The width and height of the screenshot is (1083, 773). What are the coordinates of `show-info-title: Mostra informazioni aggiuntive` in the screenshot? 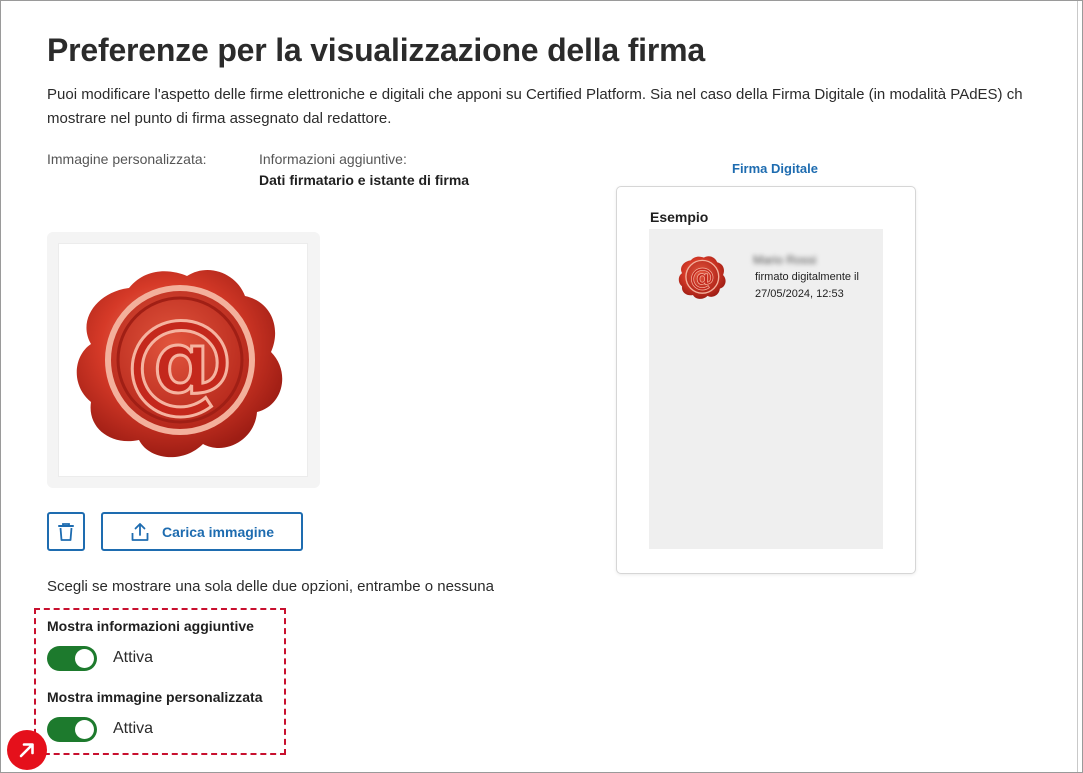 It's located at (150, 626).